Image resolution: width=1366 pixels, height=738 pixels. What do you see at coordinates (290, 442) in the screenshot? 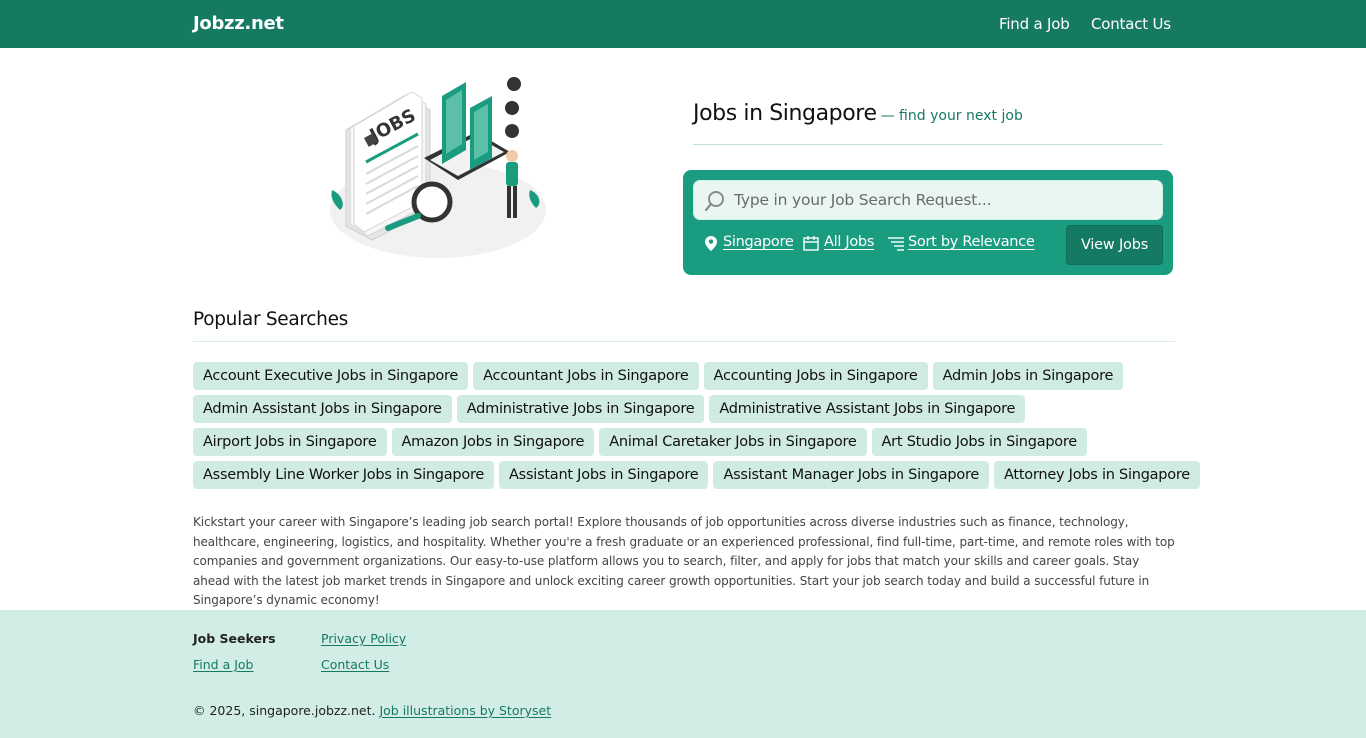
I see `popular-search-tag: Airport Jobs in Singapore` at bounding box center [290, 442].